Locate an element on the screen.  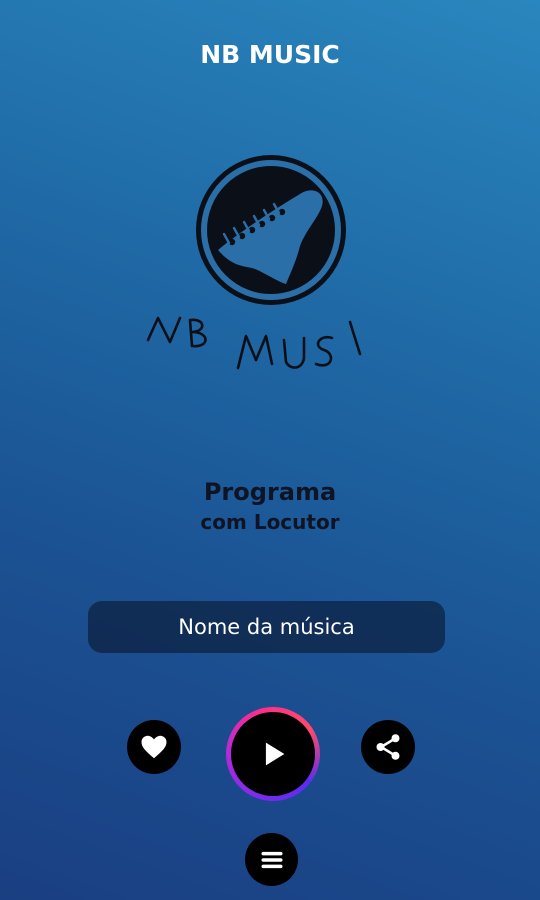
station-logo is located at coordinates (255, 265).